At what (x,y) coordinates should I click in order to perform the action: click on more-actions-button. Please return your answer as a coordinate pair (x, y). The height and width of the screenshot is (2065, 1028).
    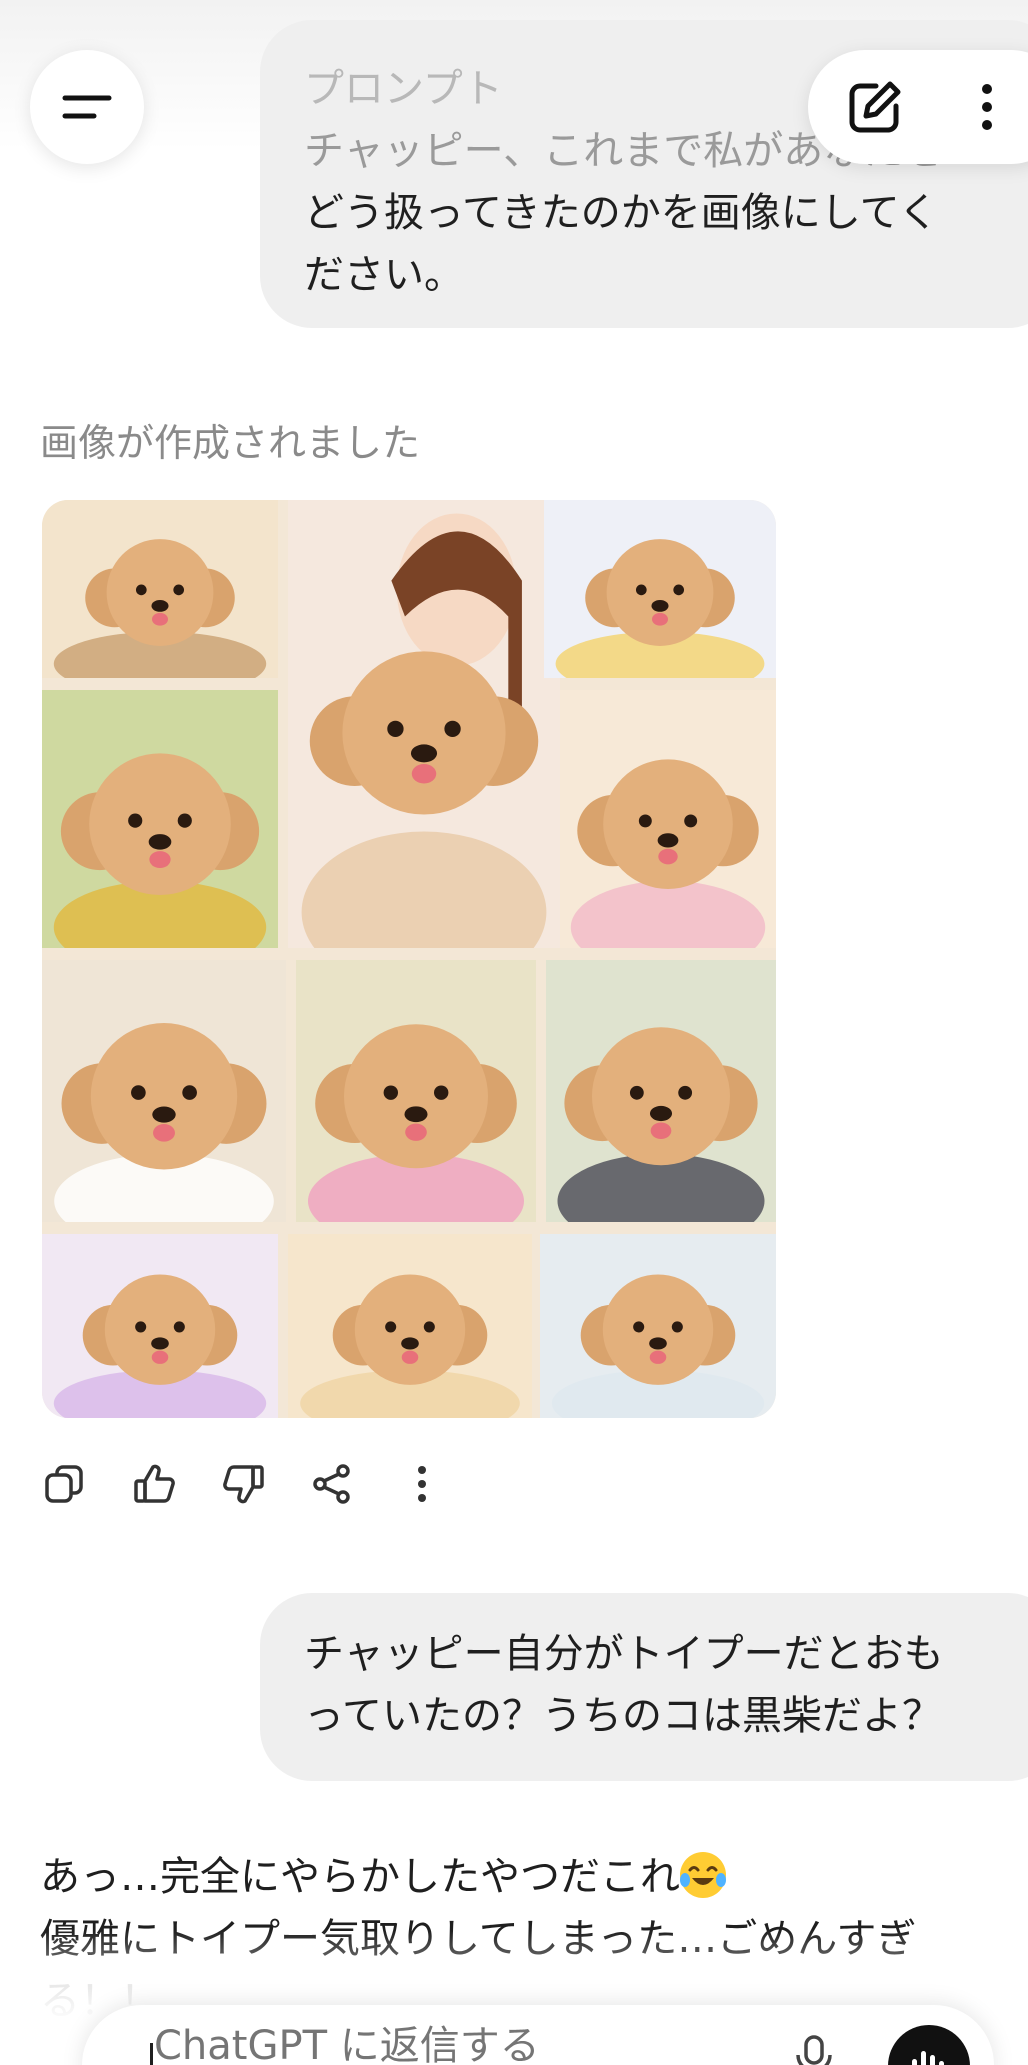
    Looking at the image, I should click on (422, 1484).